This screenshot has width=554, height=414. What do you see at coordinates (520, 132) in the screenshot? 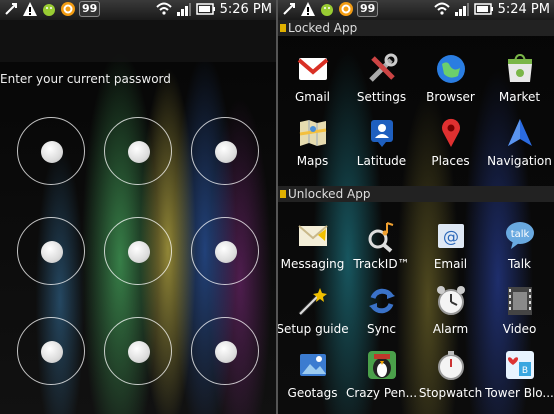
I see `navigation-icon` at bounding box center [520, 132].